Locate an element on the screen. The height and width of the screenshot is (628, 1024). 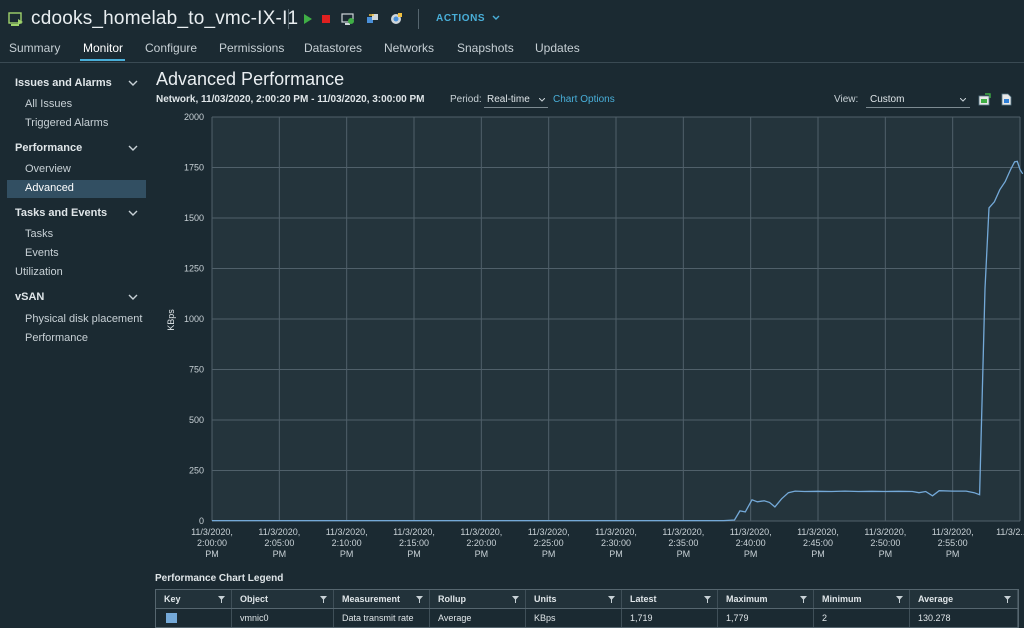
object-header: cdooks_homelab_to_vmc-IX-I1 ACTIONS is located at coordinates (512, 19).